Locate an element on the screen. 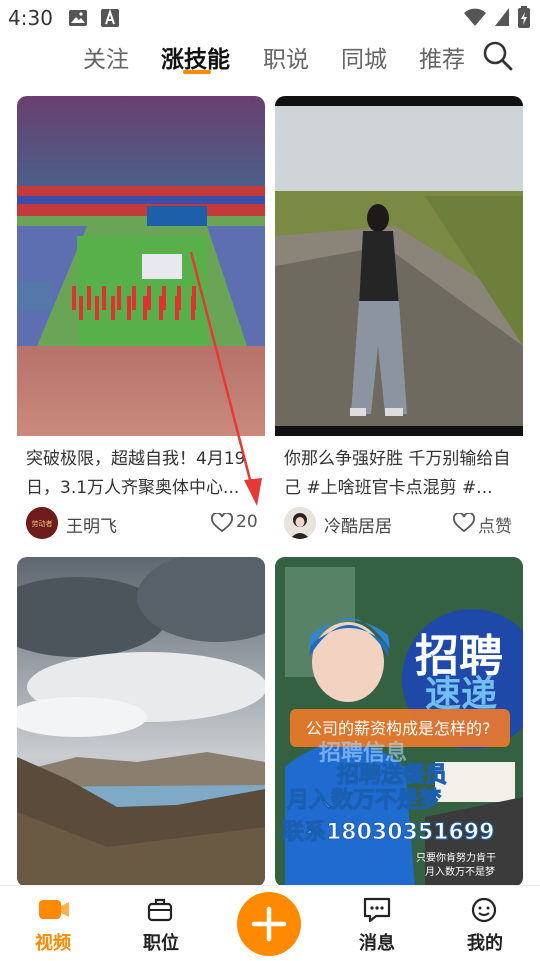 This screenshot has height=961, width=540. status-time: 4:30 is located at coordinates (30, 18).